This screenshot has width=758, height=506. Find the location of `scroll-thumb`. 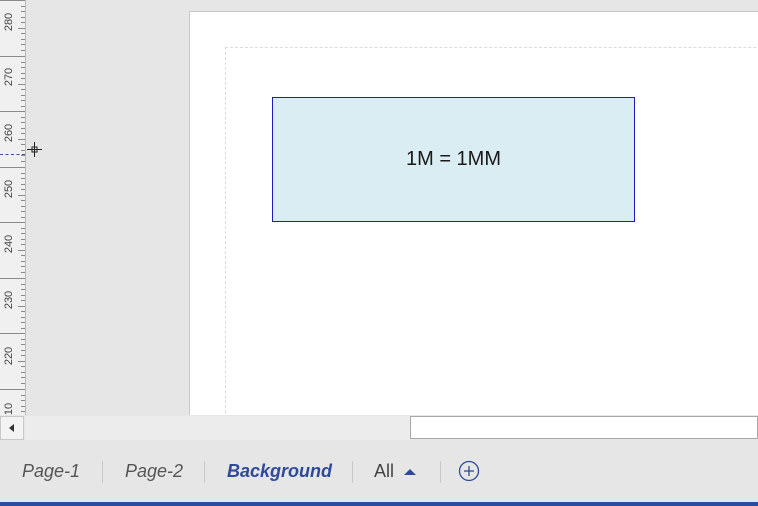

scroll-thumb is located at coordinates (584, 427).